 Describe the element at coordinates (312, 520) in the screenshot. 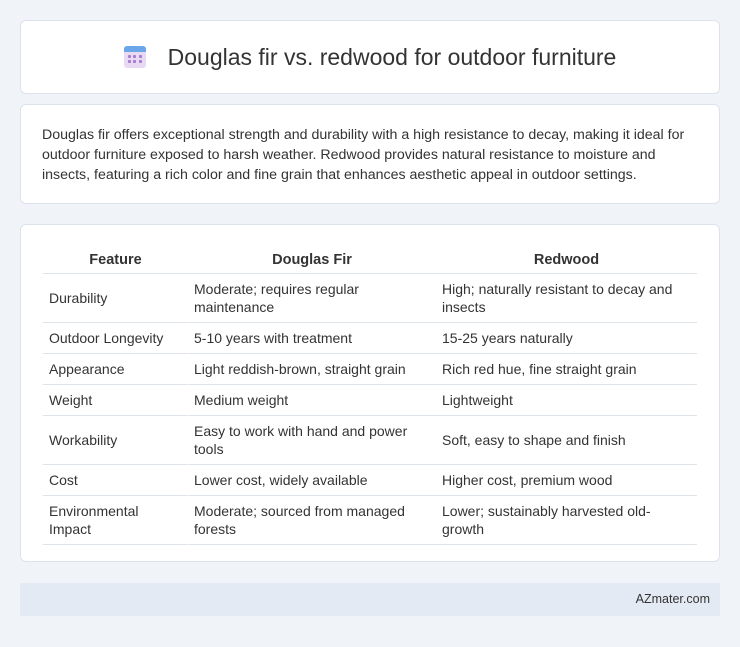

I see `douglas-fir-cell: Moderate; sourced from managed forests` at that location.